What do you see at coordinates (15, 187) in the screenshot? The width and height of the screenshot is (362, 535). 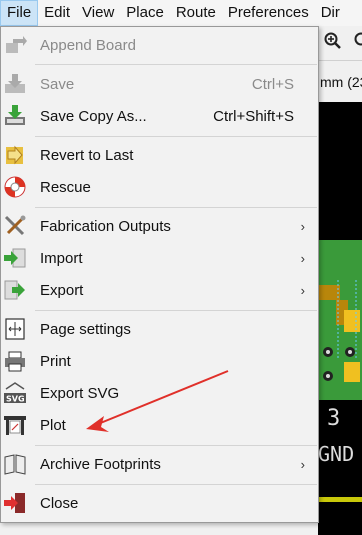 I see `rescue-lifebuoy-icon` at bounding box center [15, 187].